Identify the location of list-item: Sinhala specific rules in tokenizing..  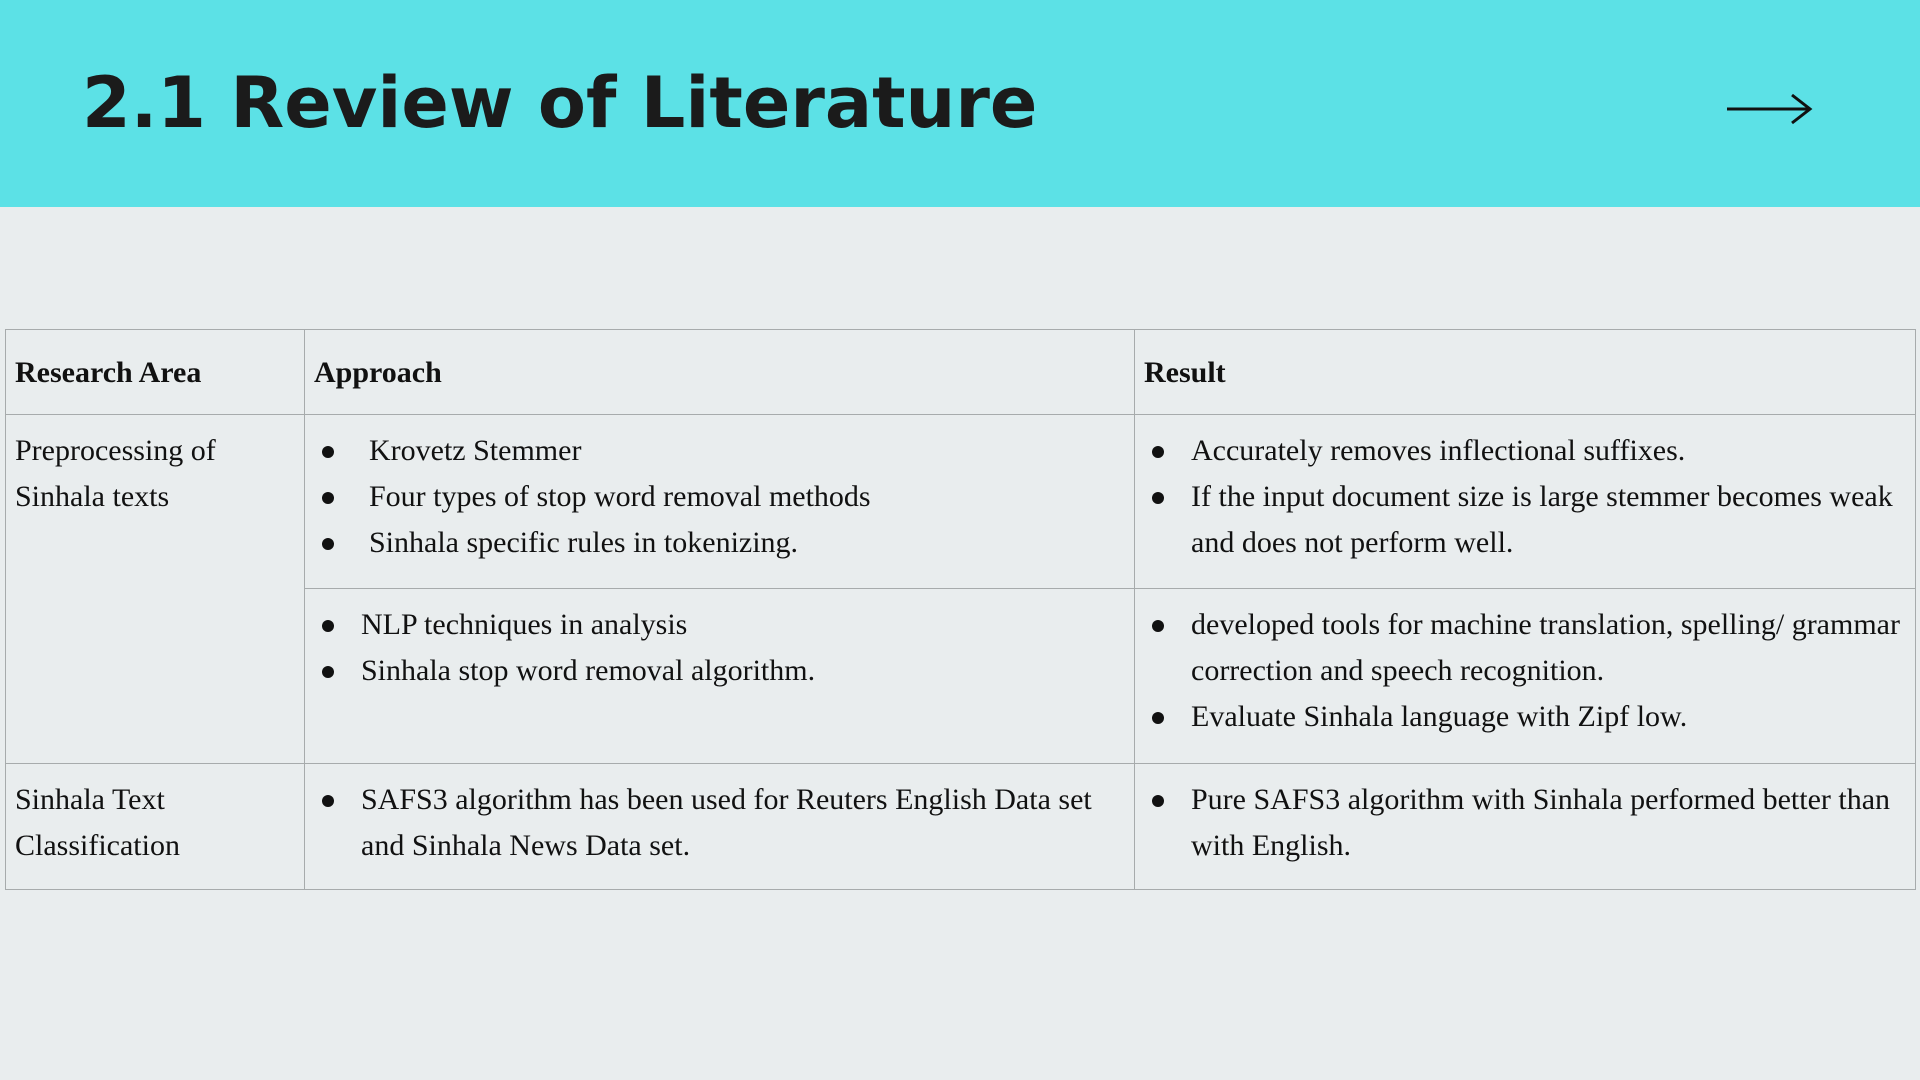
(719, 543).